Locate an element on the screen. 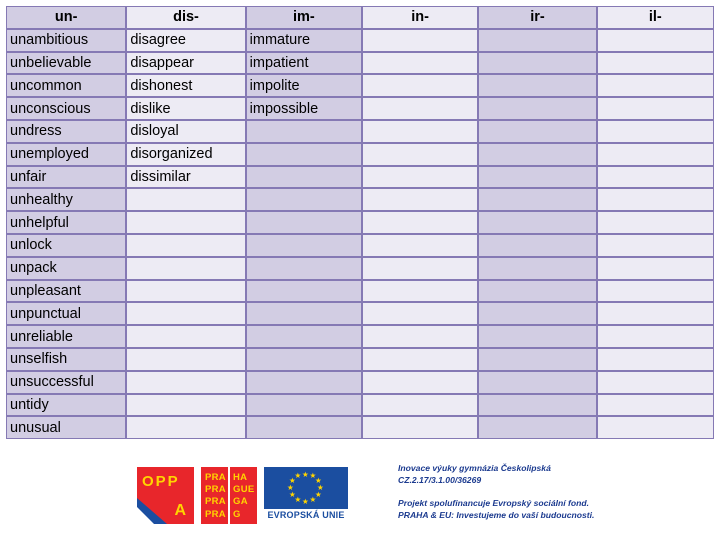 This screenshot has height=540, width=720. table-row: unsuccessful is located at coordinates (360, 382).